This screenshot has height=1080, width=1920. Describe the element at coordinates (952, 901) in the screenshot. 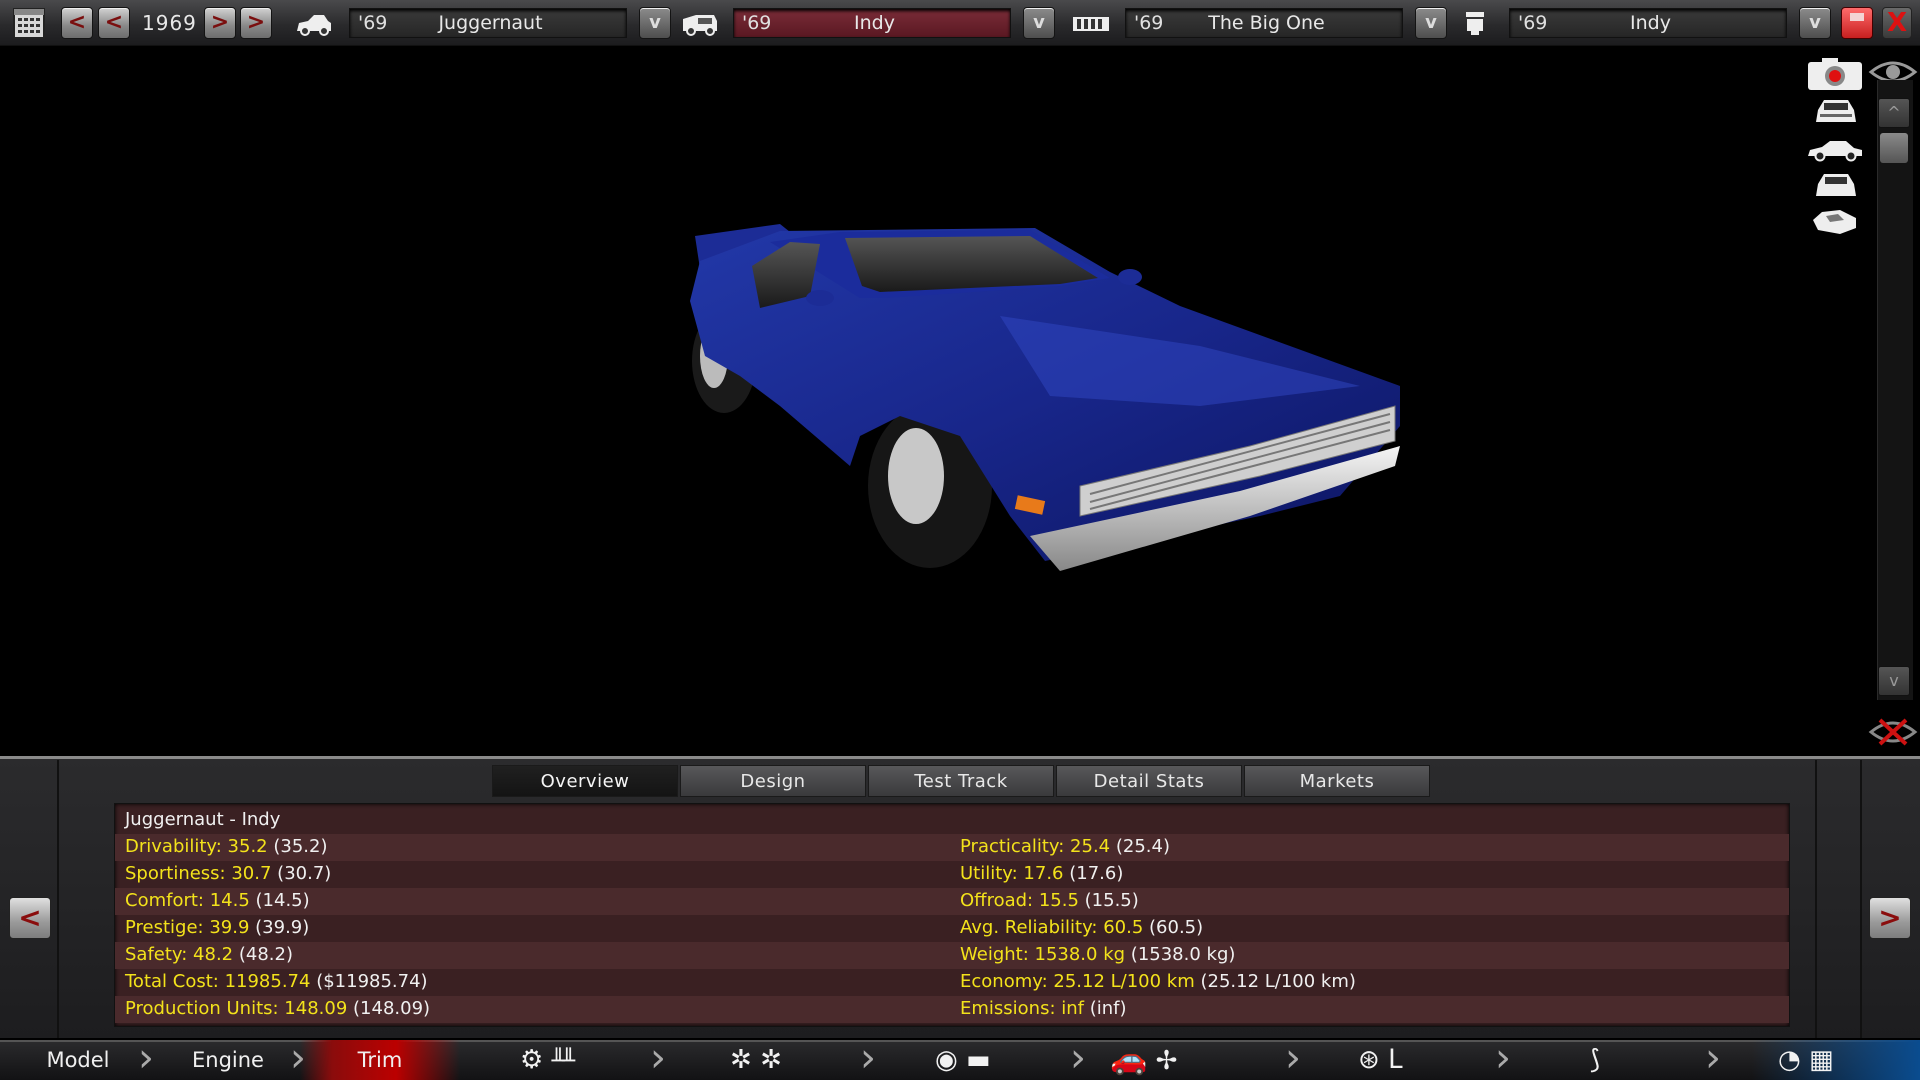

I see `table-row: Comfort: 14.5 (14.5) Offroad: 15.5 (15.5)` at that location.